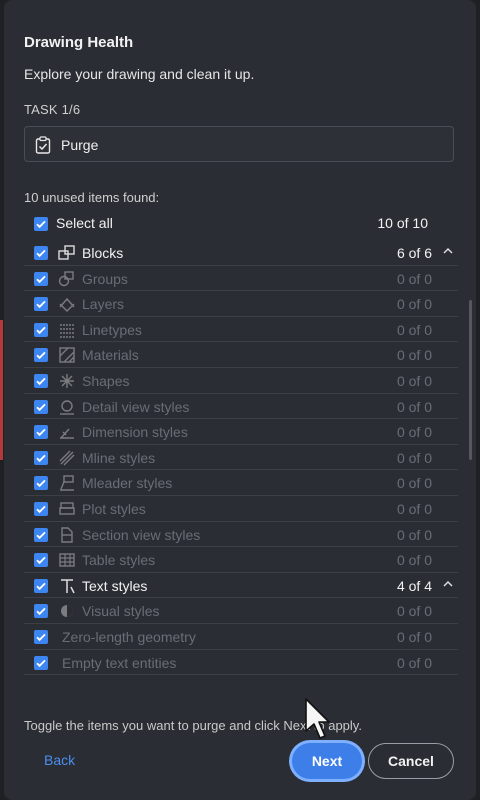 The image size is (480, 800). I want to click on item-count: 6 of 6, so click(414, 253).